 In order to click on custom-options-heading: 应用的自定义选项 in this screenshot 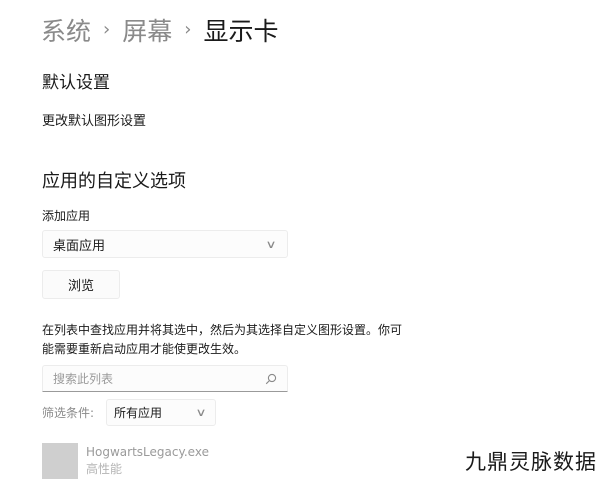, I will do `click(114, 181)`.